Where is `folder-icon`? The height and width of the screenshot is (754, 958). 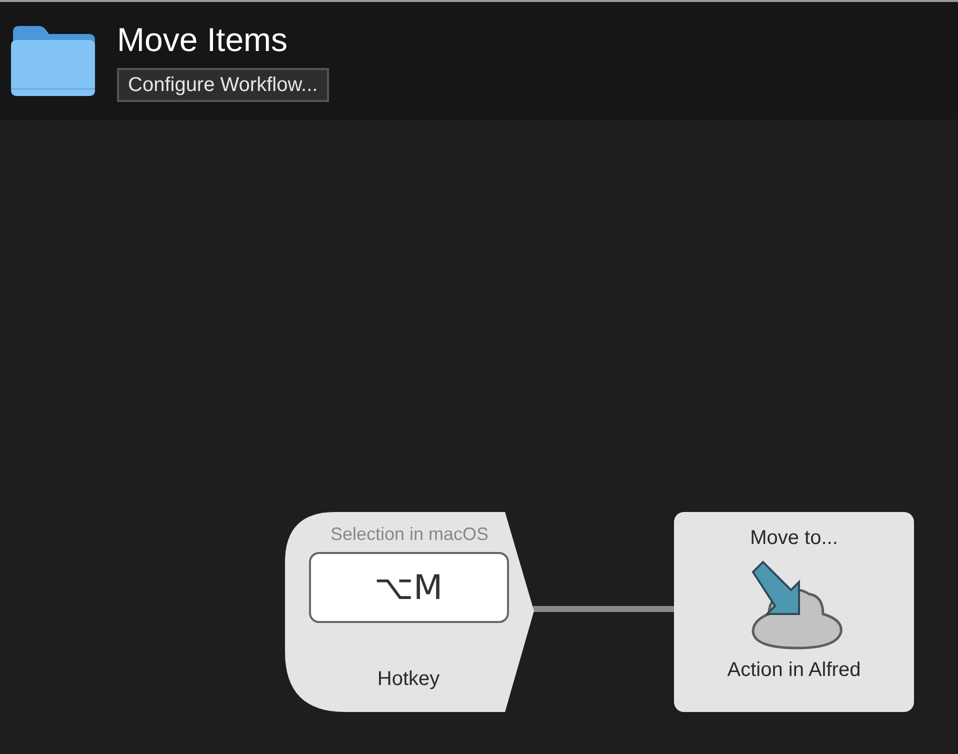 folder-icon is located at coordinates (53, 61).